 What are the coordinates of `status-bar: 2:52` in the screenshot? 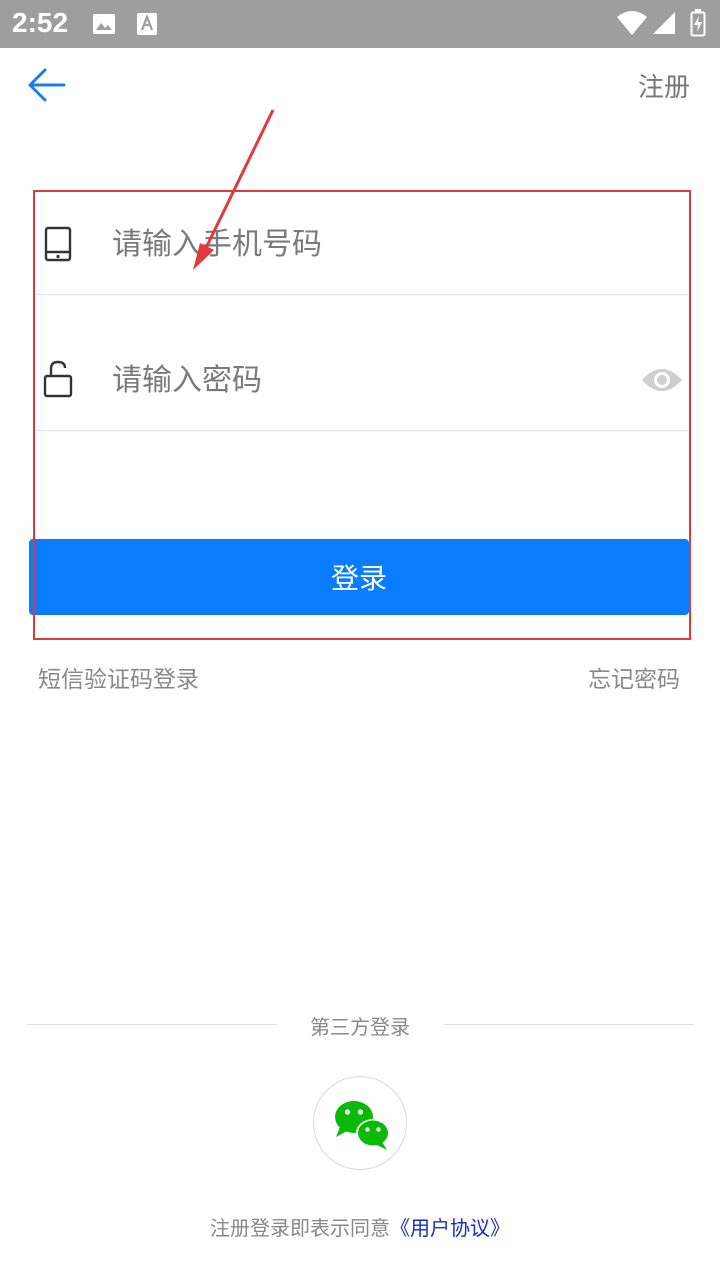 It's located at (360, 24).